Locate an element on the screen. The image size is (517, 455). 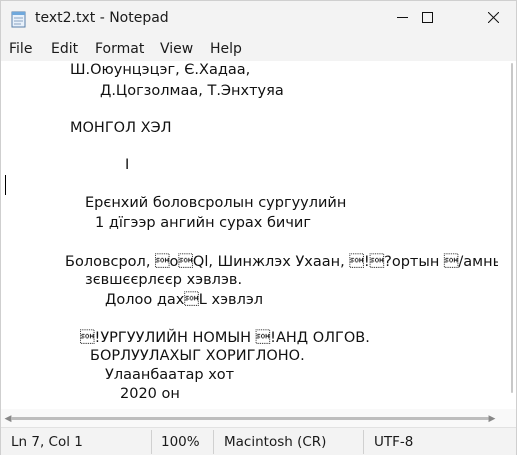
close-icon is located at coordinates (493, 19).